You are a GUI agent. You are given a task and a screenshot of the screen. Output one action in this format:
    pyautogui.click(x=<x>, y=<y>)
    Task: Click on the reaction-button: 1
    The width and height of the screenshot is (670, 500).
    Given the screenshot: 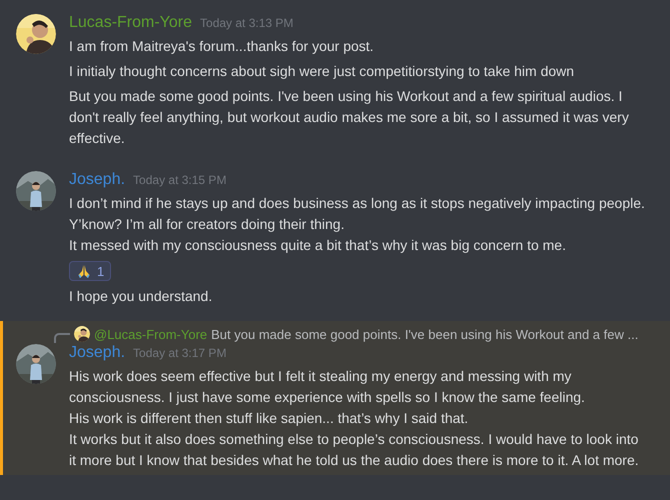 What is the action you would take?
    pyautogui.click(x=90, y=271)
    